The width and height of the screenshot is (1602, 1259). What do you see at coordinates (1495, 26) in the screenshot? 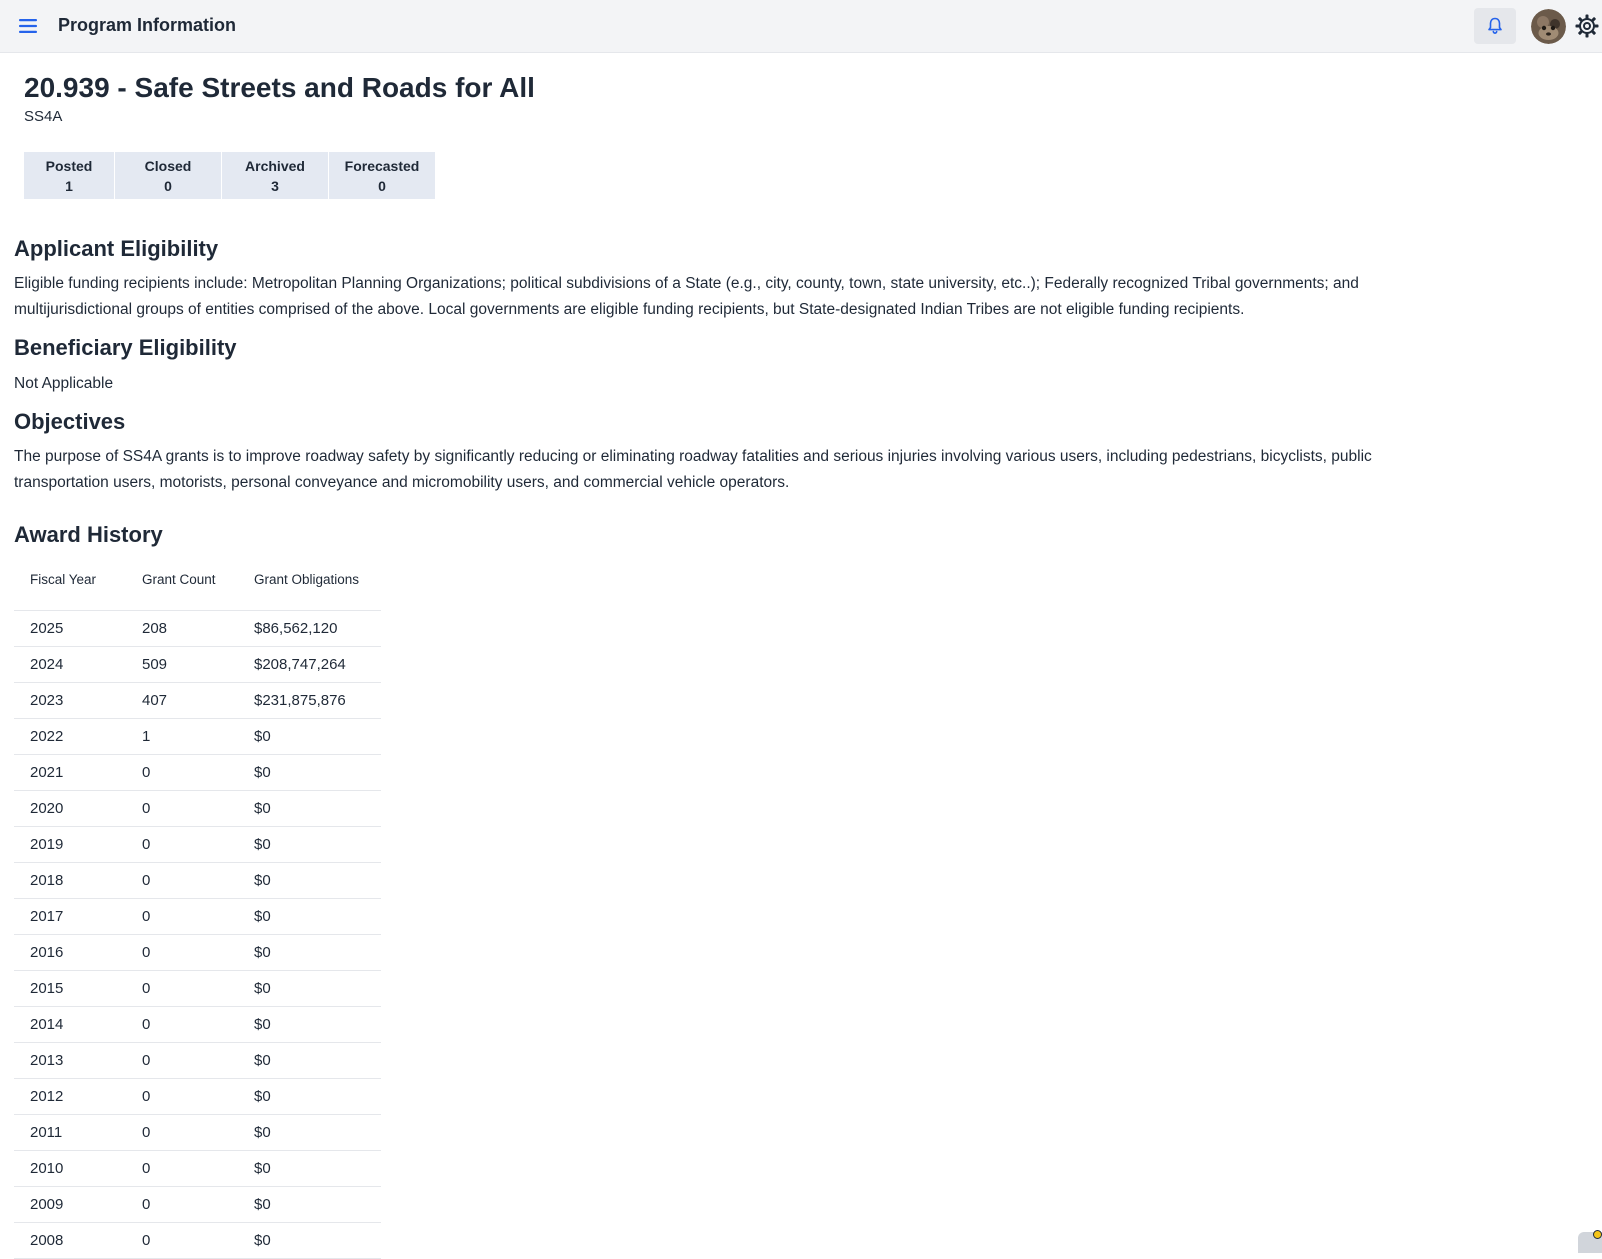
I see `notifications-button` at bounding box center [1495, 26].